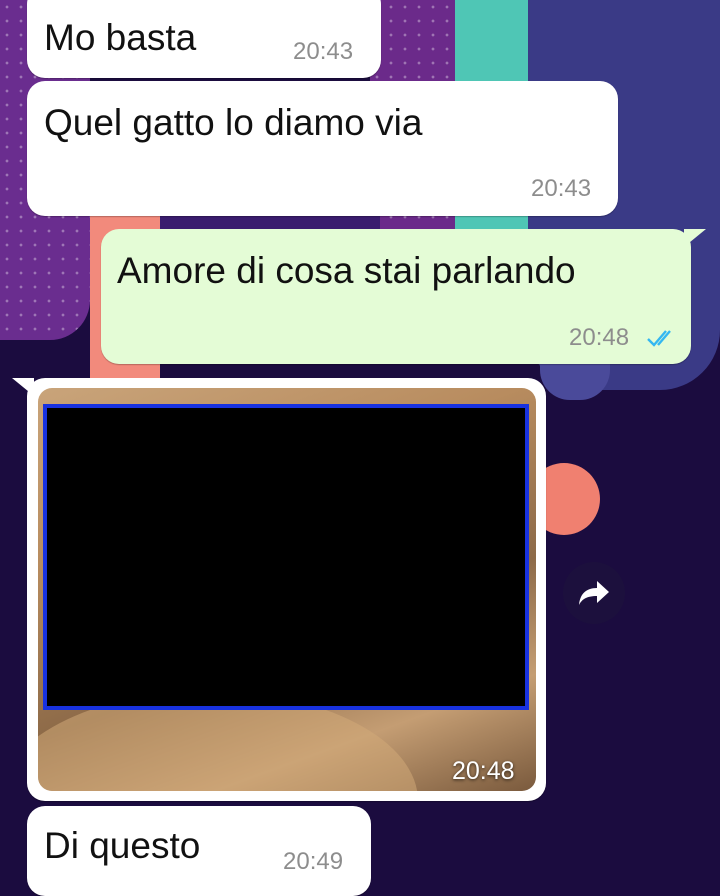 The width and height of the screenshot is (720, 896). I want to click on message-bubble-incoming: Di questo 20:49, so click(199, 851).